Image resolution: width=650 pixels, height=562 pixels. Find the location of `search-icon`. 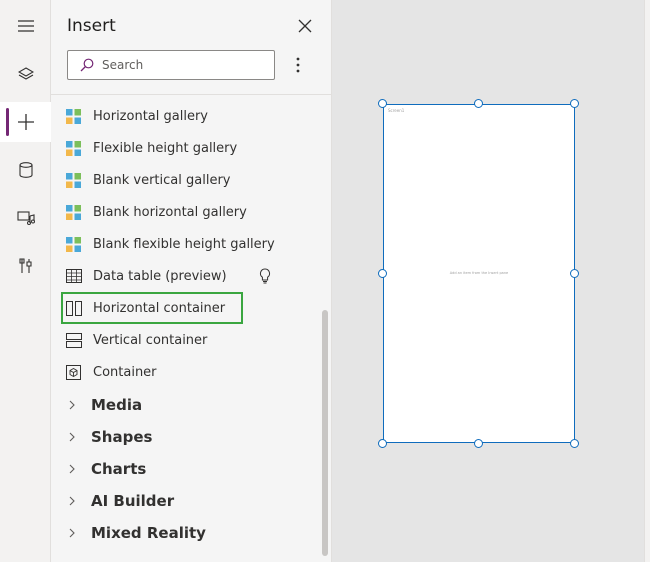

search-icon is located at coordinates (87, 65).